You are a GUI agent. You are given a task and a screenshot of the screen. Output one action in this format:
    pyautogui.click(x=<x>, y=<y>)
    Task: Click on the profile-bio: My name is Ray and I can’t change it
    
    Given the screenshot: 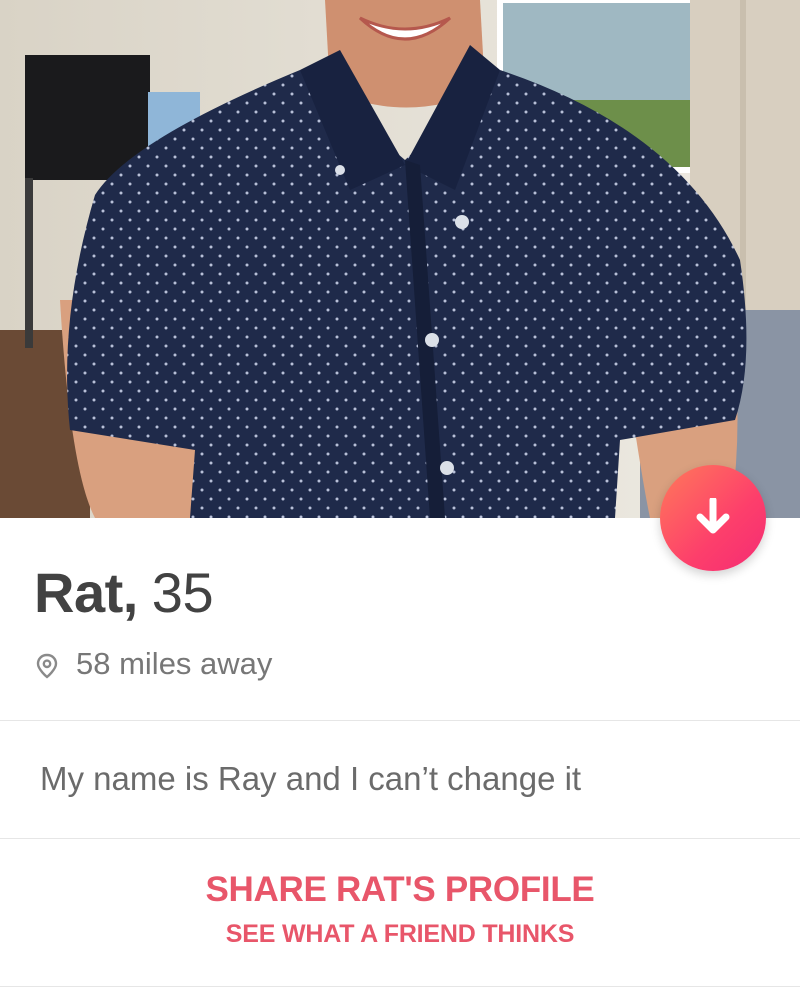 What is the action you would take?
    pyautogui.click(x=311, y=778)
    